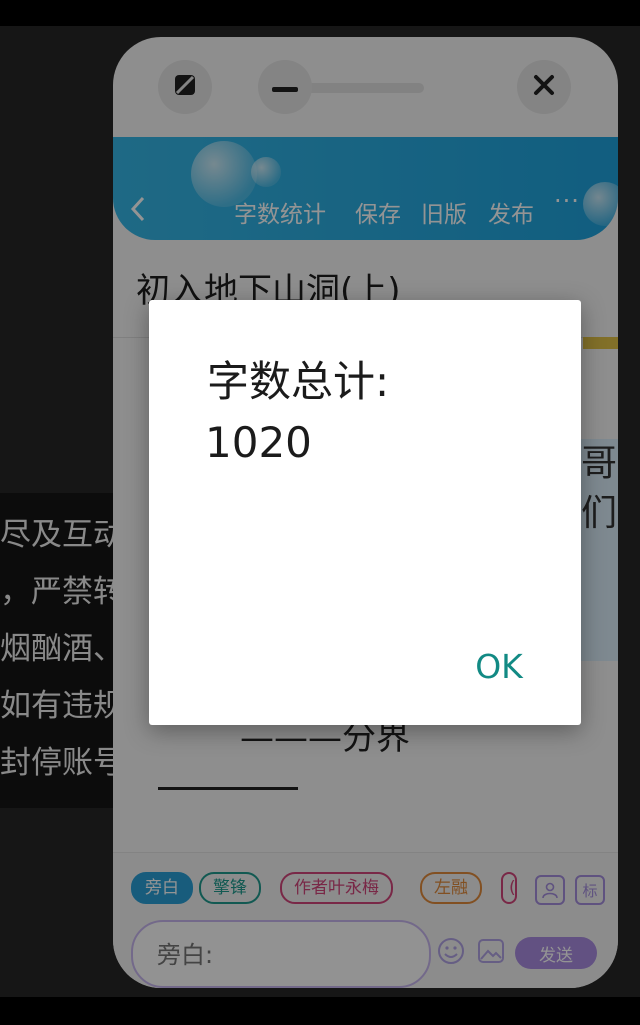 This screenshot has height=1025, width=640. I want to click on word-count-value: 1020, so click(258, 442).